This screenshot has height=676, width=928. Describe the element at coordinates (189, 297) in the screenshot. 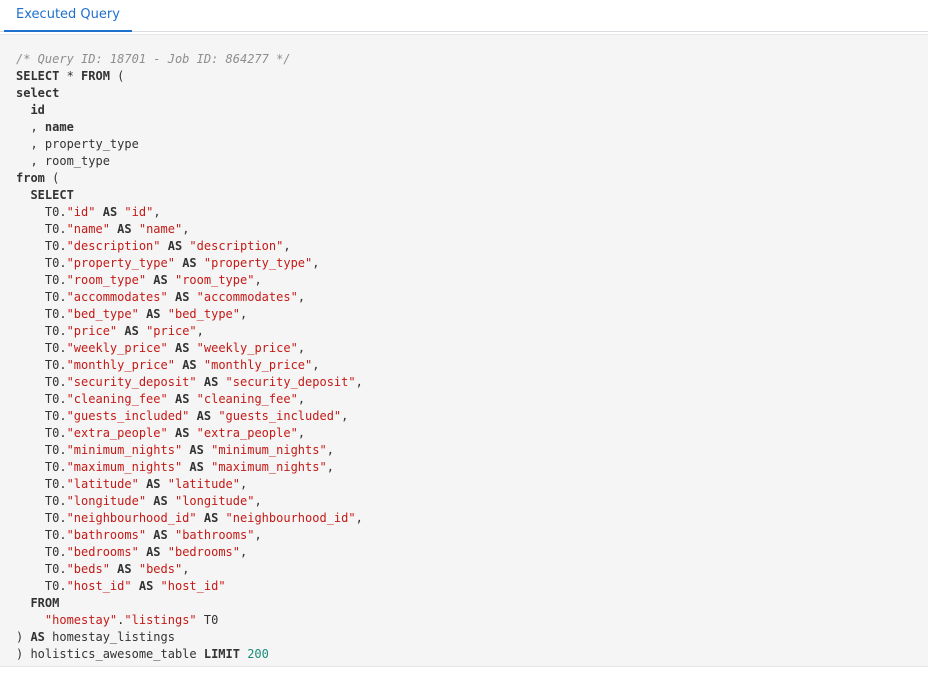

I see `code-line: T0."accommodates" AS "accommodates",` at that location.